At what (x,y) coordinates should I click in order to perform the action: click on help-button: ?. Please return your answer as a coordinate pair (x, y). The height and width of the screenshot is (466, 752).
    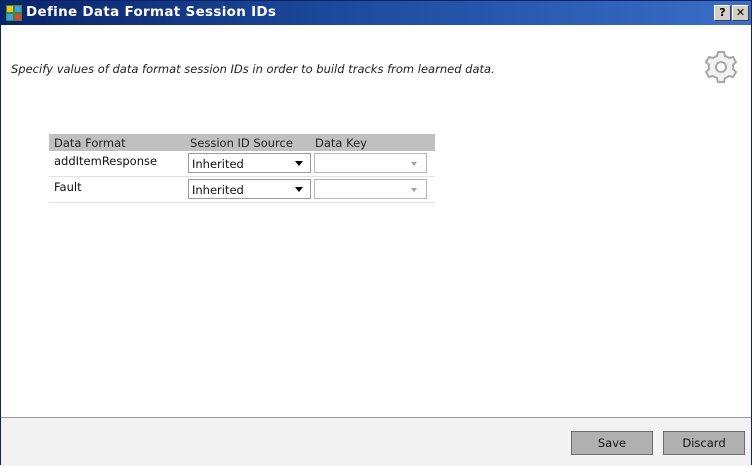
    Looking at the image, I should click on (722, 13).